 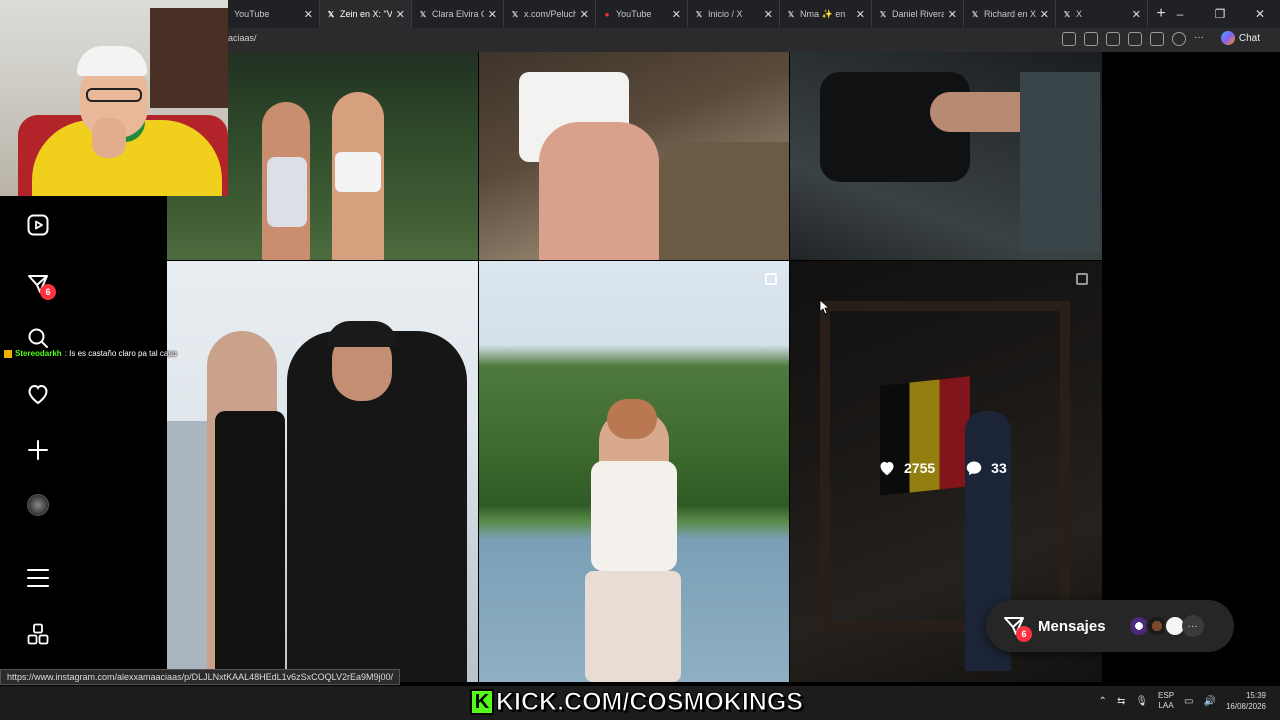 What do you see at coordinates (734, 14) in the screenshot?
I see `tab-inicio: 𝕏 Inicio / X ✕` at bounding box center [734, 14].